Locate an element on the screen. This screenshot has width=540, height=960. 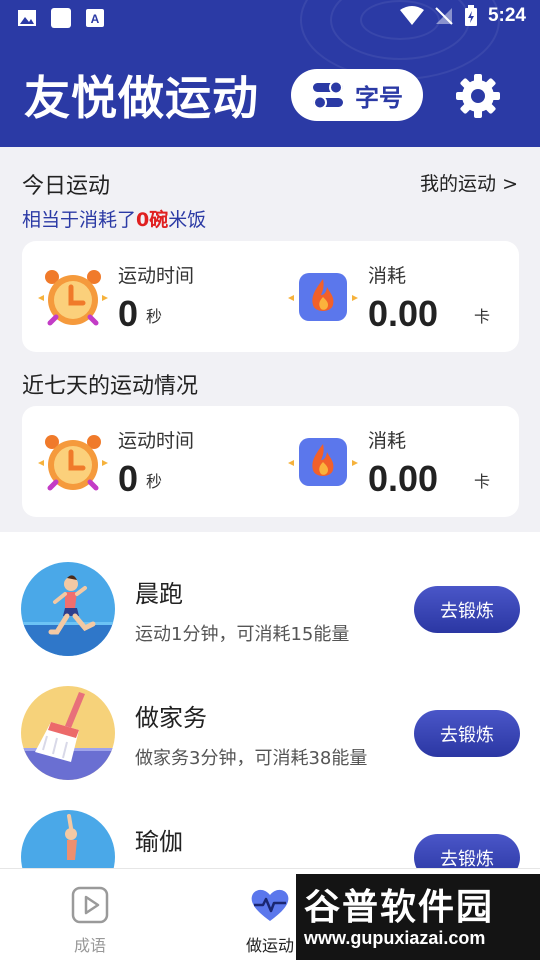
week-calorie-stat: 消耗 0.00 卡 is located at coordinates (395, 461).